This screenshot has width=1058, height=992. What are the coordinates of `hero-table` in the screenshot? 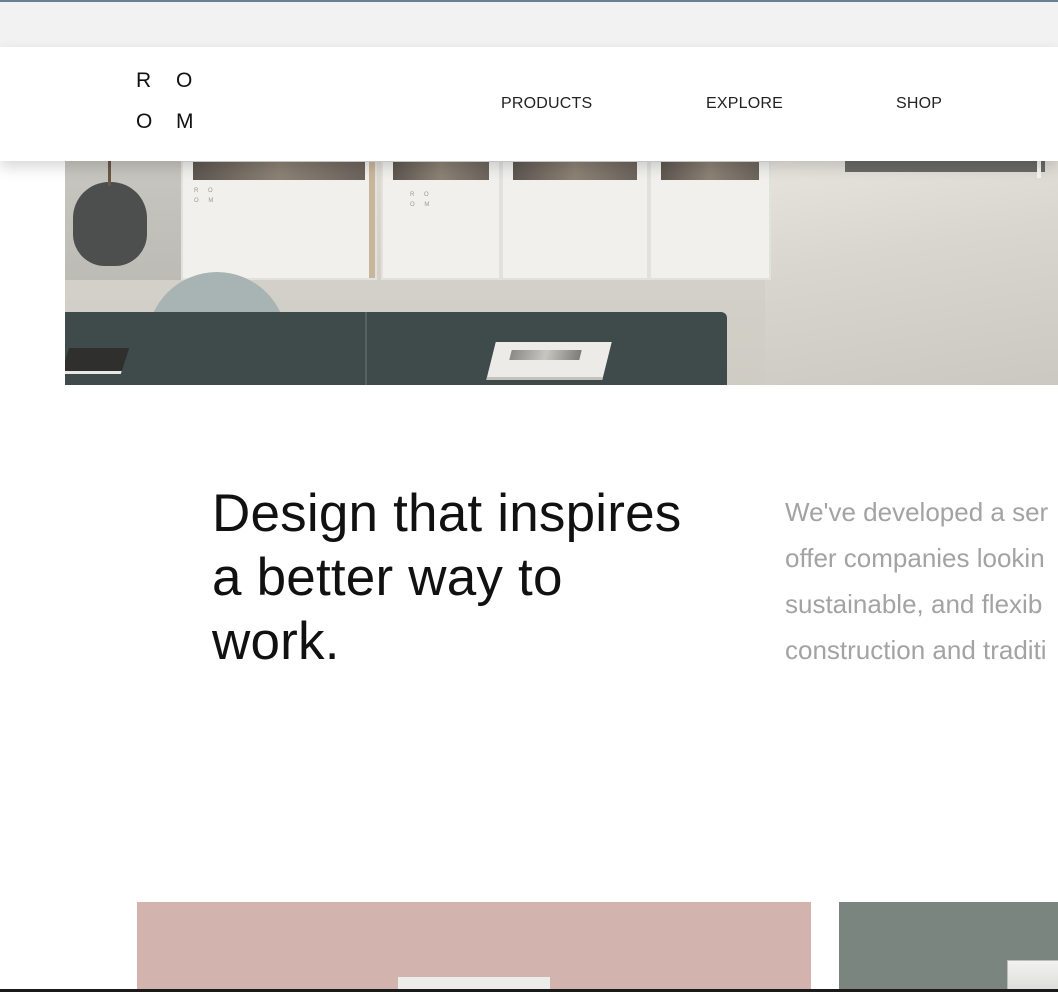 It's located at (396, 348).